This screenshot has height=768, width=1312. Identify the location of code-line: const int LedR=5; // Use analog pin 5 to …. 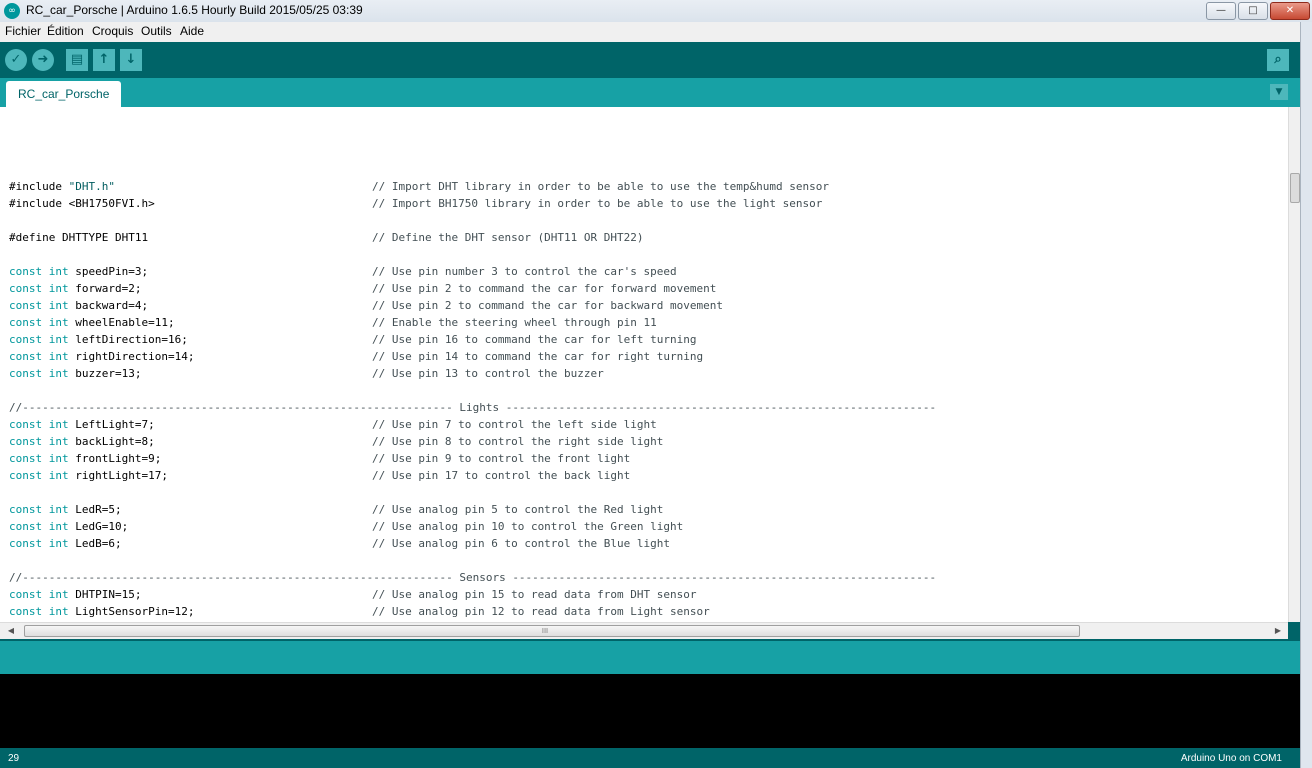
(472, 509).